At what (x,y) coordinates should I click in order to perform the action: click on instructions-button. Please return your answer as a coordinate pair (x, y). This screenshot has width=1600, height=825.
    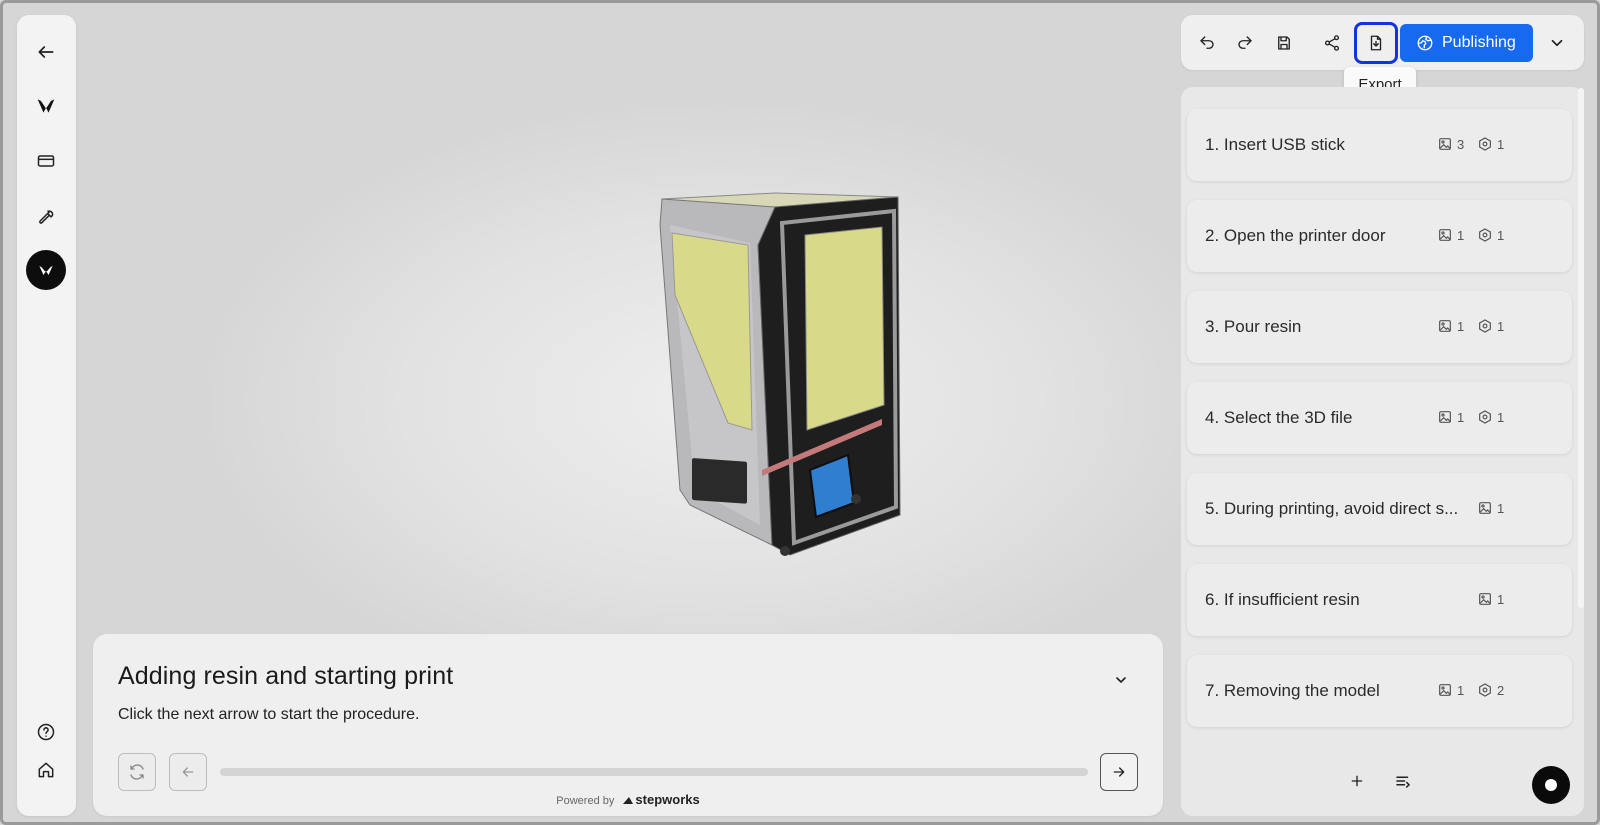
    Looking at the image, I should click on (46, 161).